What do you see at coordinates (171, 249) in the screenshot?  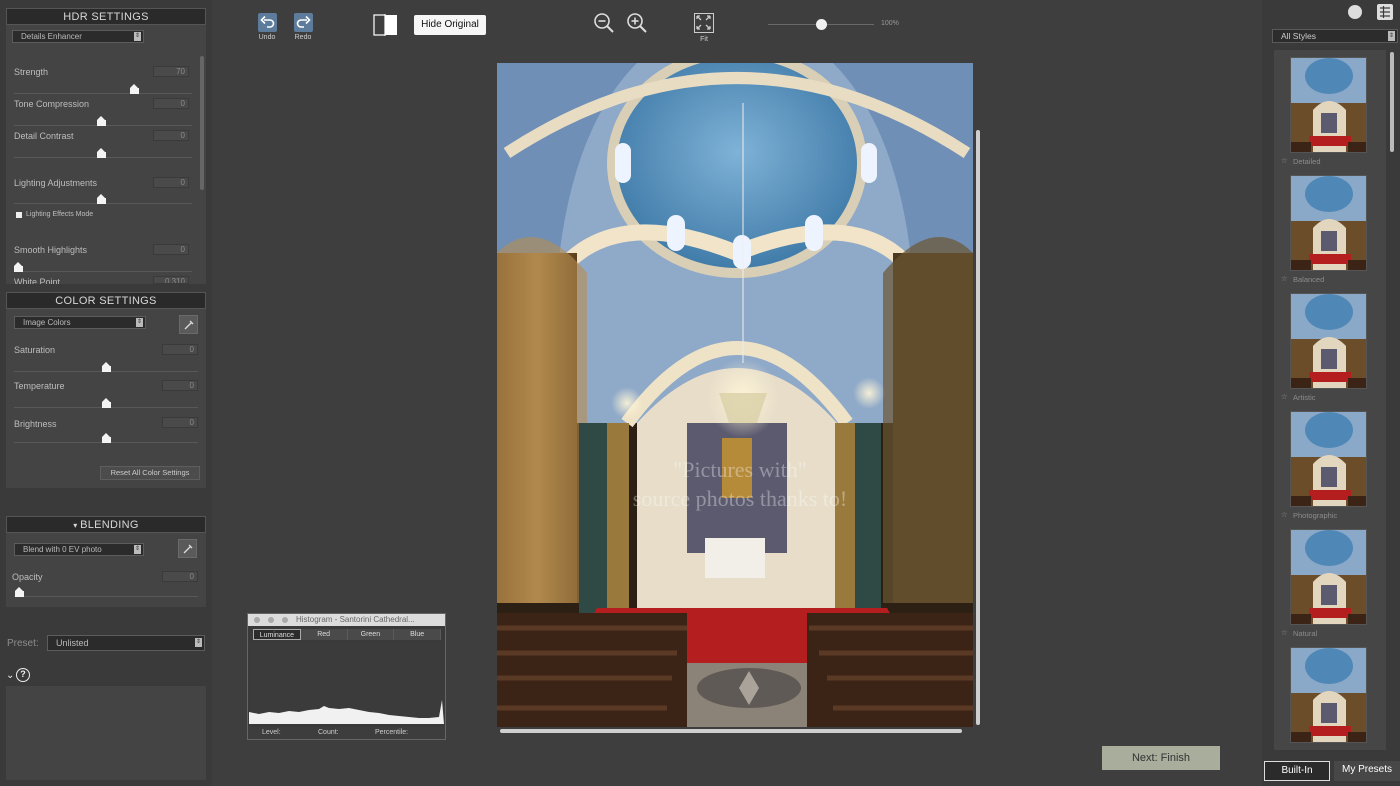 I see `smooth-highlights-value: 0` at bounding box center [171, 249].